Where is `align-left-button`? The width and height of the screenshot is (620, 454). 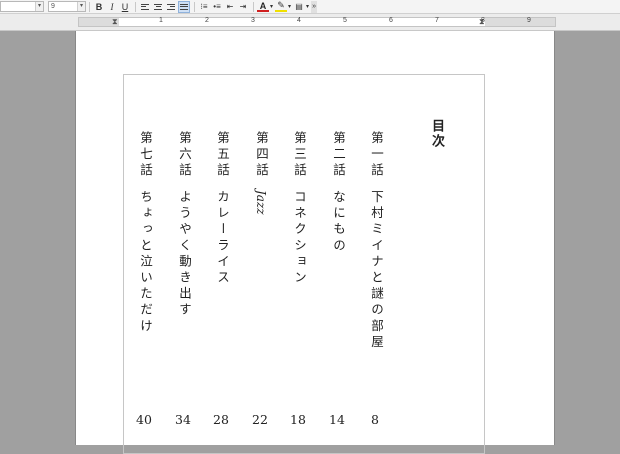 align-left-button is located at coordinates (145, 7).